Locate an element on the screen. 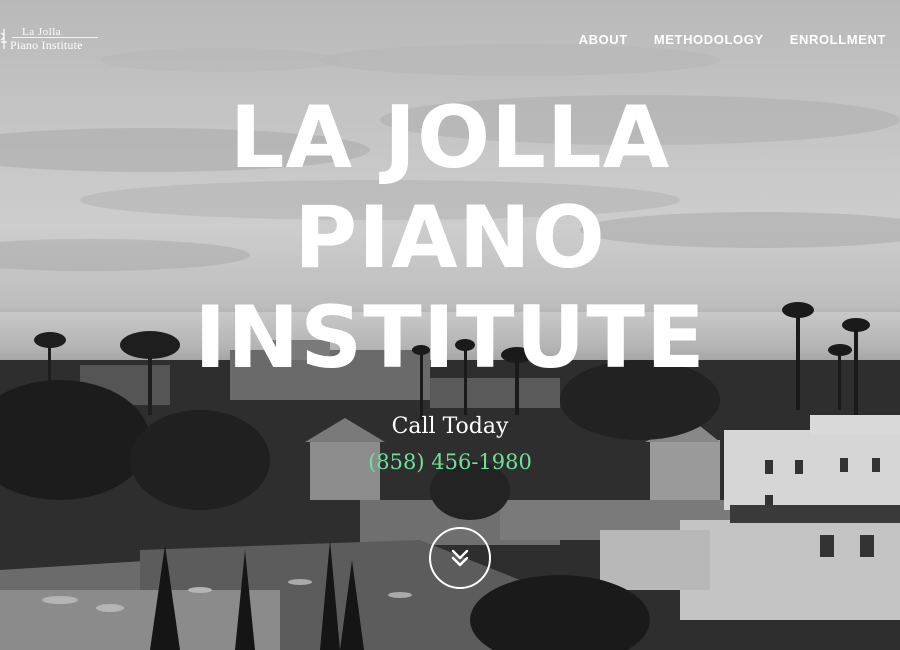  double-chevron-down-icon is located at coordinates (460, 558).